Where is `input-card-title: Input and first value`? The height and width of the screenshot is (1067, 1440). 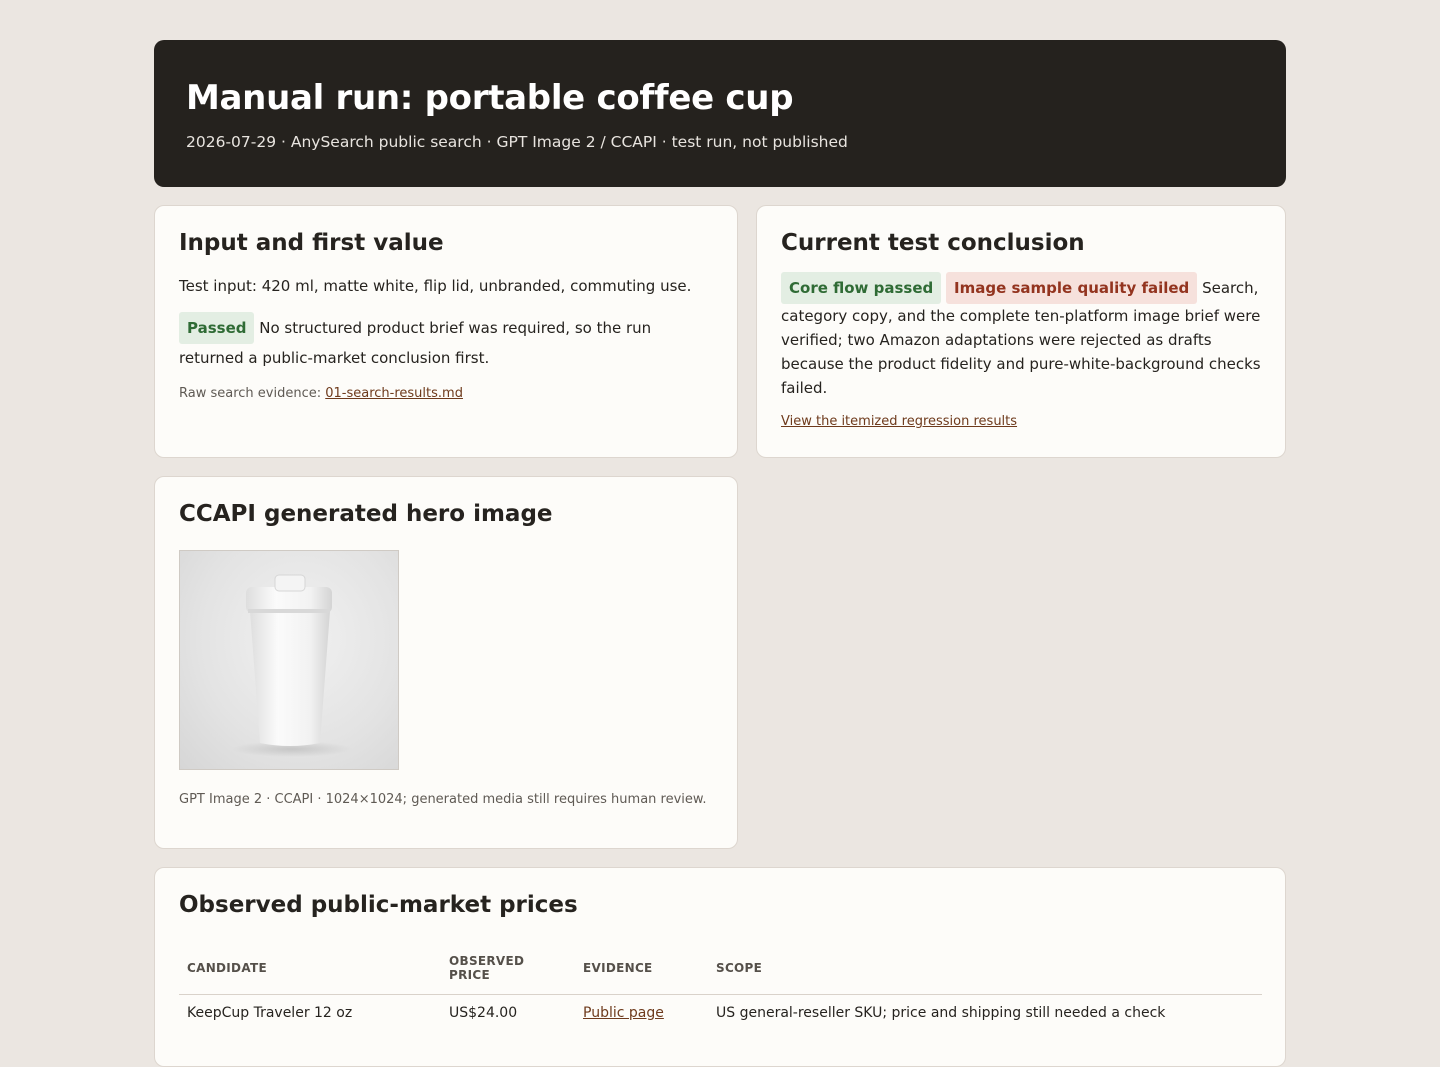 input-card-title: Input and first value is located at coordinates (311, 243).